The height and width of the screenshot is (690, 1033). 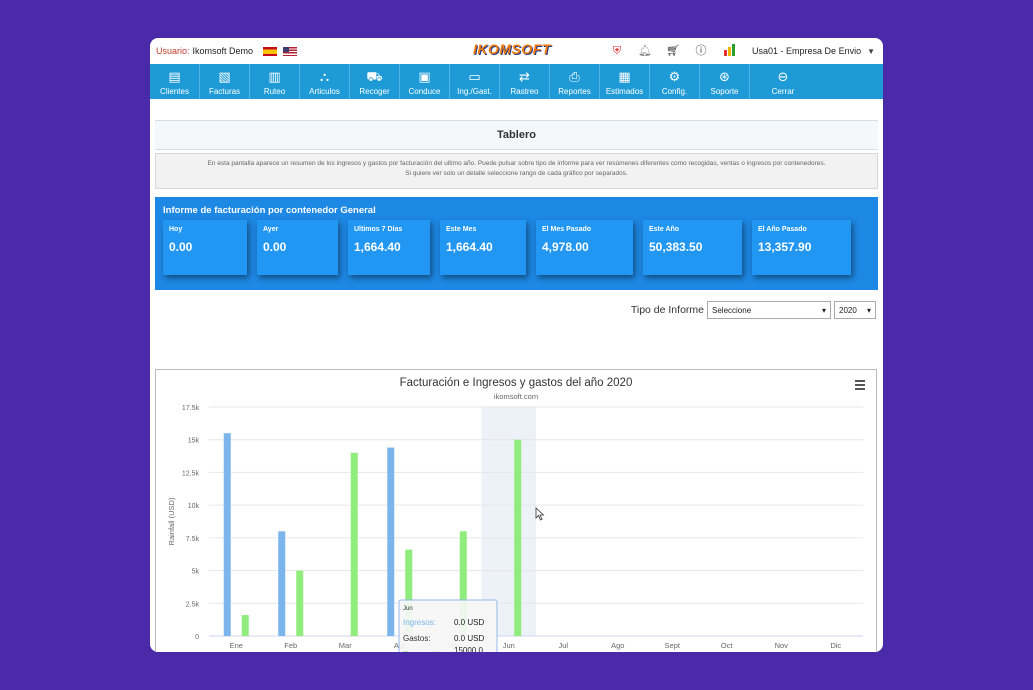 I want to click on x-tick-label: Feb, so click(x=290, y=645).